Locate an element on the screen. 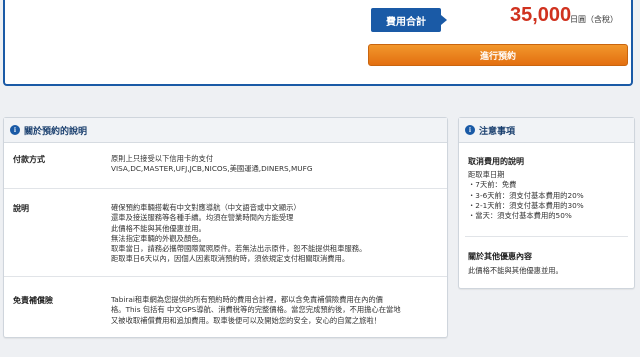  insurance-label: 免責補償險 is located at coordinates (33, 300).